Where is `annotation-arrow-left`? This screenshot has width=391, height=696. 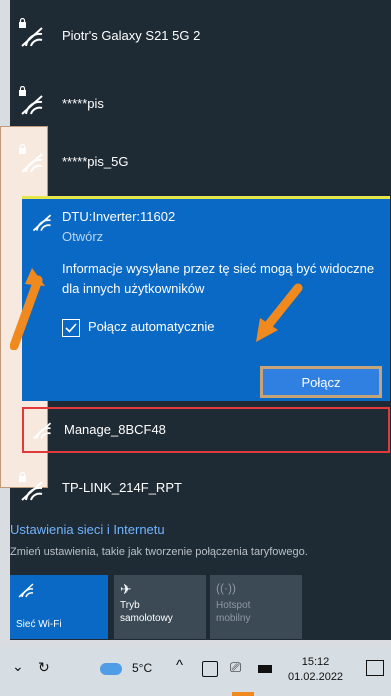
annotation-arrow-left is located at coordinates (27, 309).